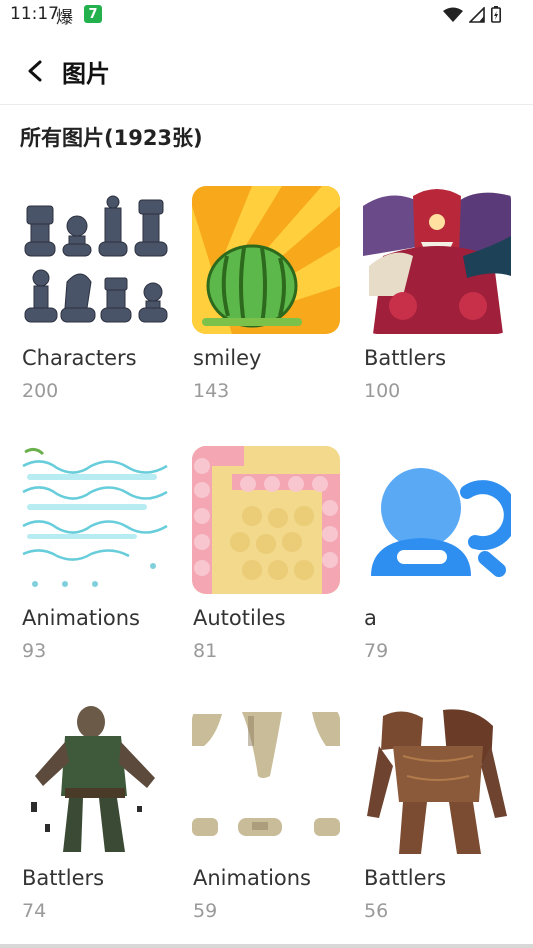 The height and width of the screenshot is (948, 533). What do you see at coordinates (227, 358) in the screenshot?
I see `album-name: smiley` at bounding box center [227, 358].